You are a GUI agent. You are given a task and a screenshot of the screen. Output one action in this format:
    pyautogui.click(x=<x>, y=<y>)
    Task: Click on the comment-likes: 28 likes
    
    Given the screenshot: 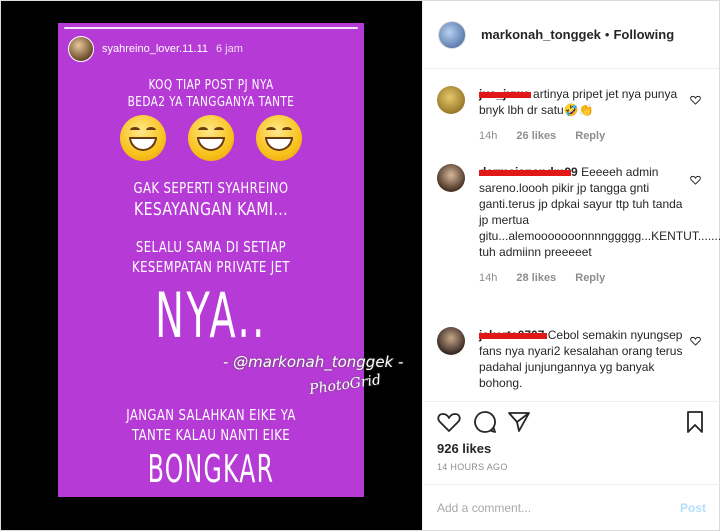 What is the action you would take?
    pyautogui.click(x=536, y=278)
    